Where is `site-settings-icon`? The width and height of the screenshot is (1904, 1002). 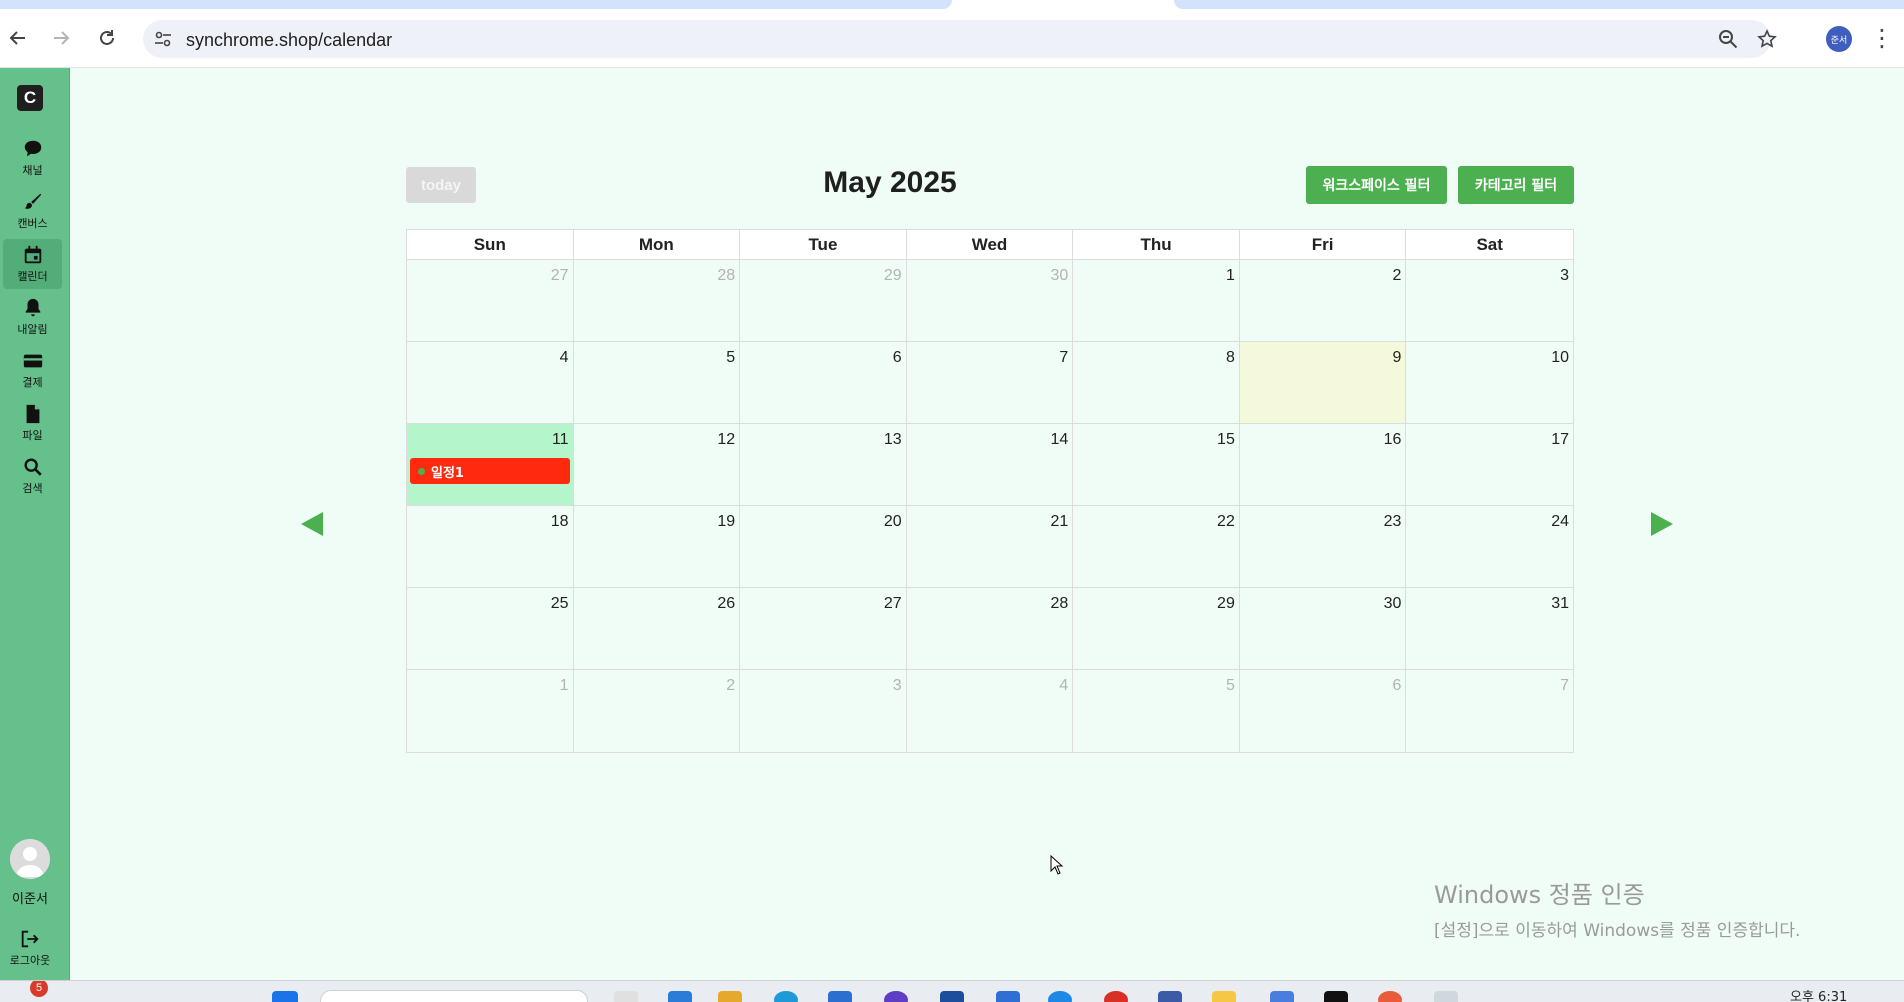
site-settings-icon is located at coordinates (163, 39).